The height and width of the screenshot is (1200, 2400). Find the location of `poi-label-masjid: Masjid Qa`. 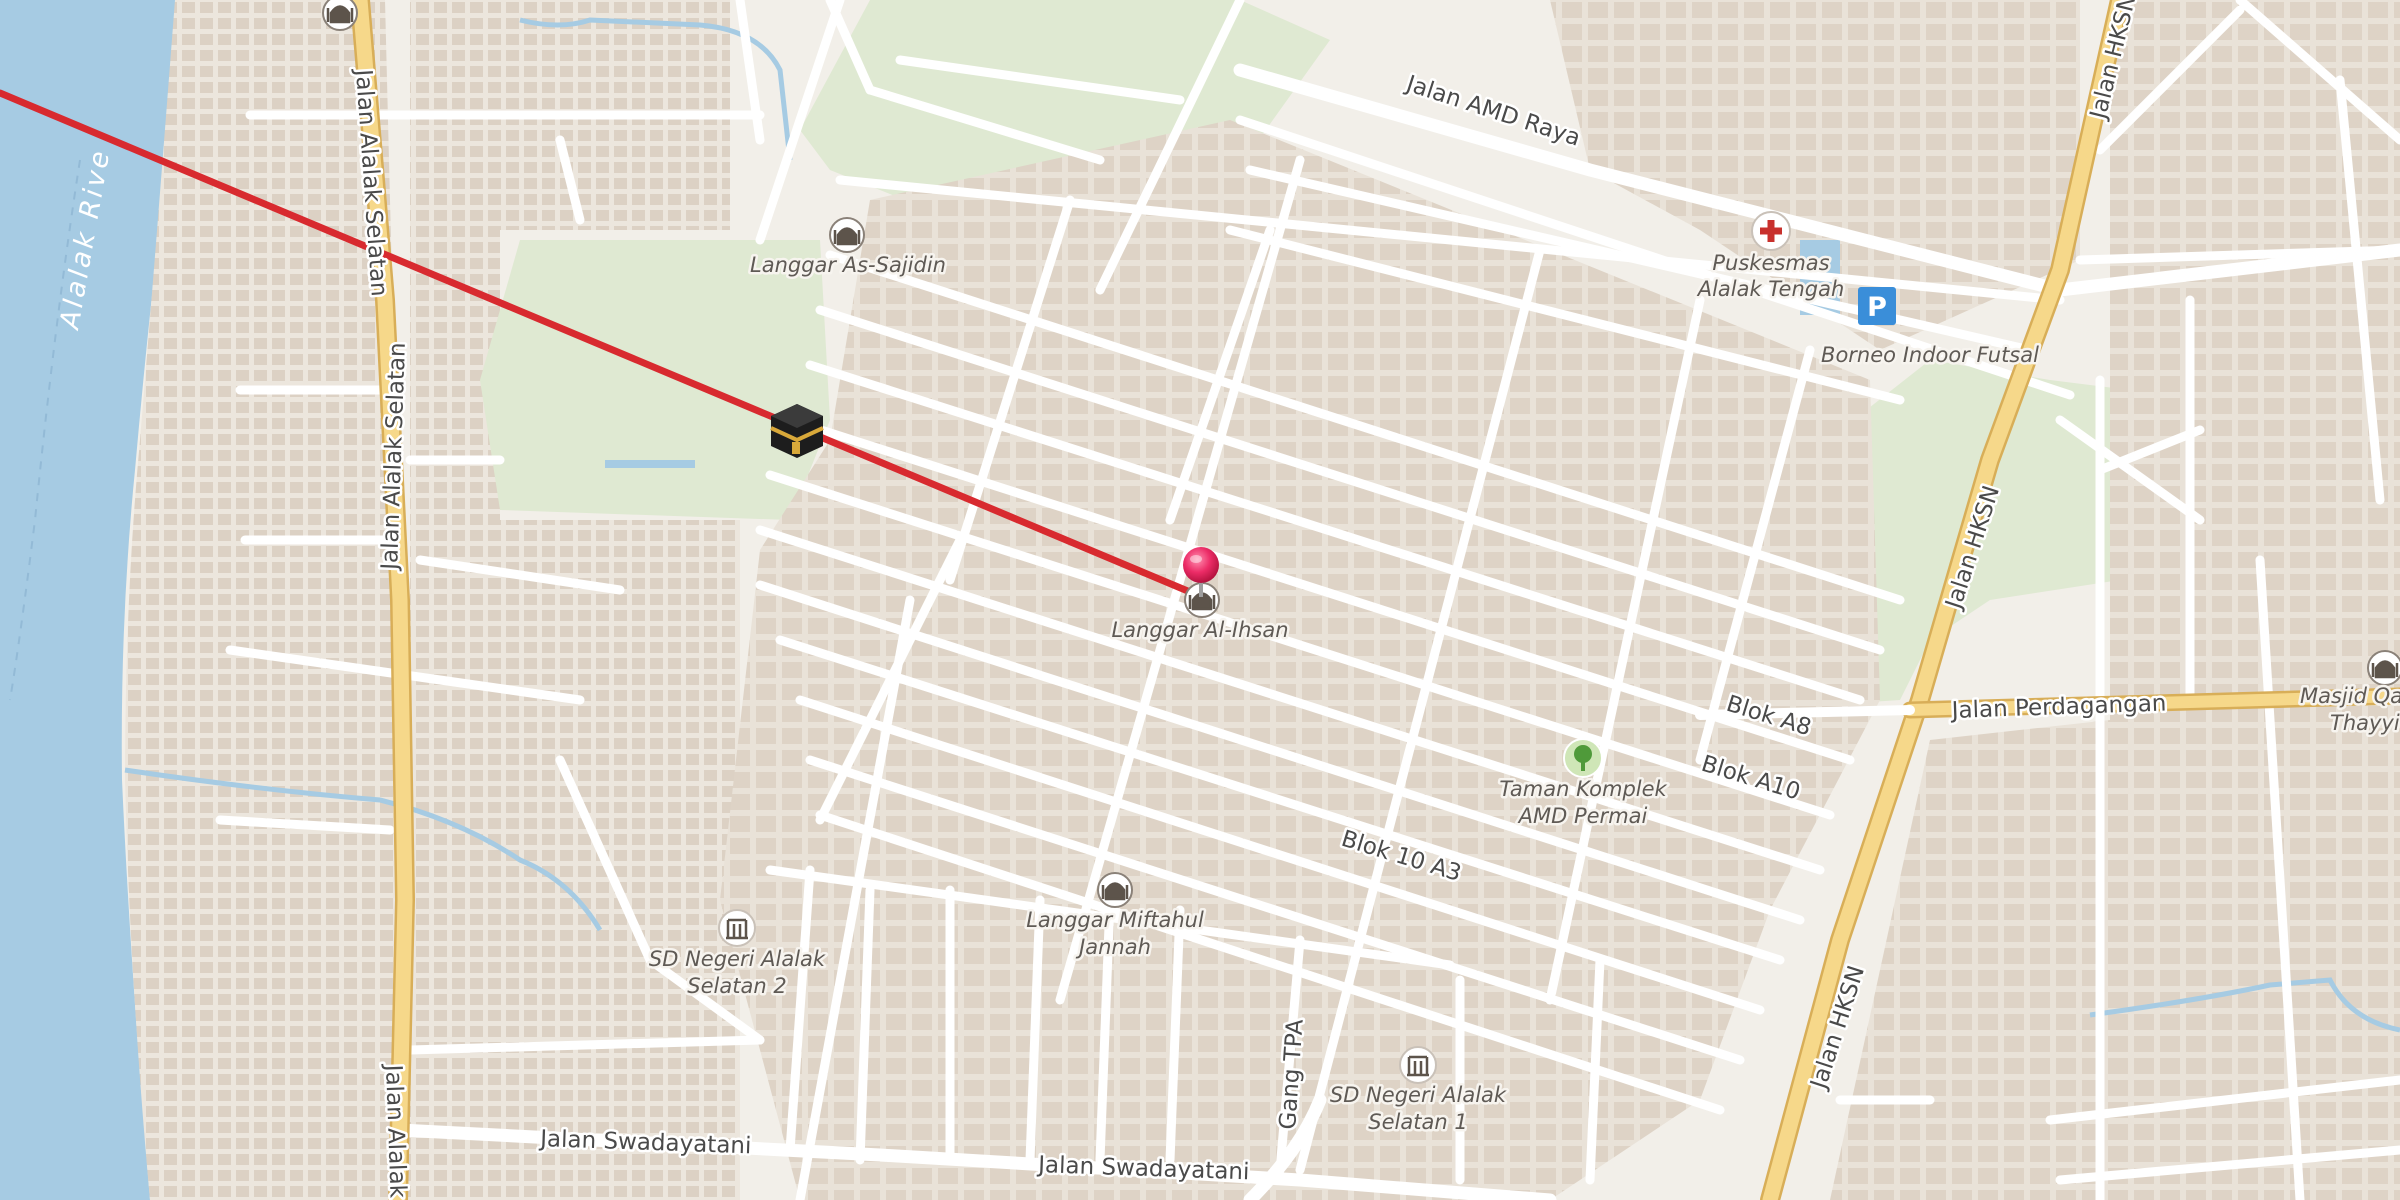

poi-label-masjid: Masjid Qa is located at coordinates (2350, 696).